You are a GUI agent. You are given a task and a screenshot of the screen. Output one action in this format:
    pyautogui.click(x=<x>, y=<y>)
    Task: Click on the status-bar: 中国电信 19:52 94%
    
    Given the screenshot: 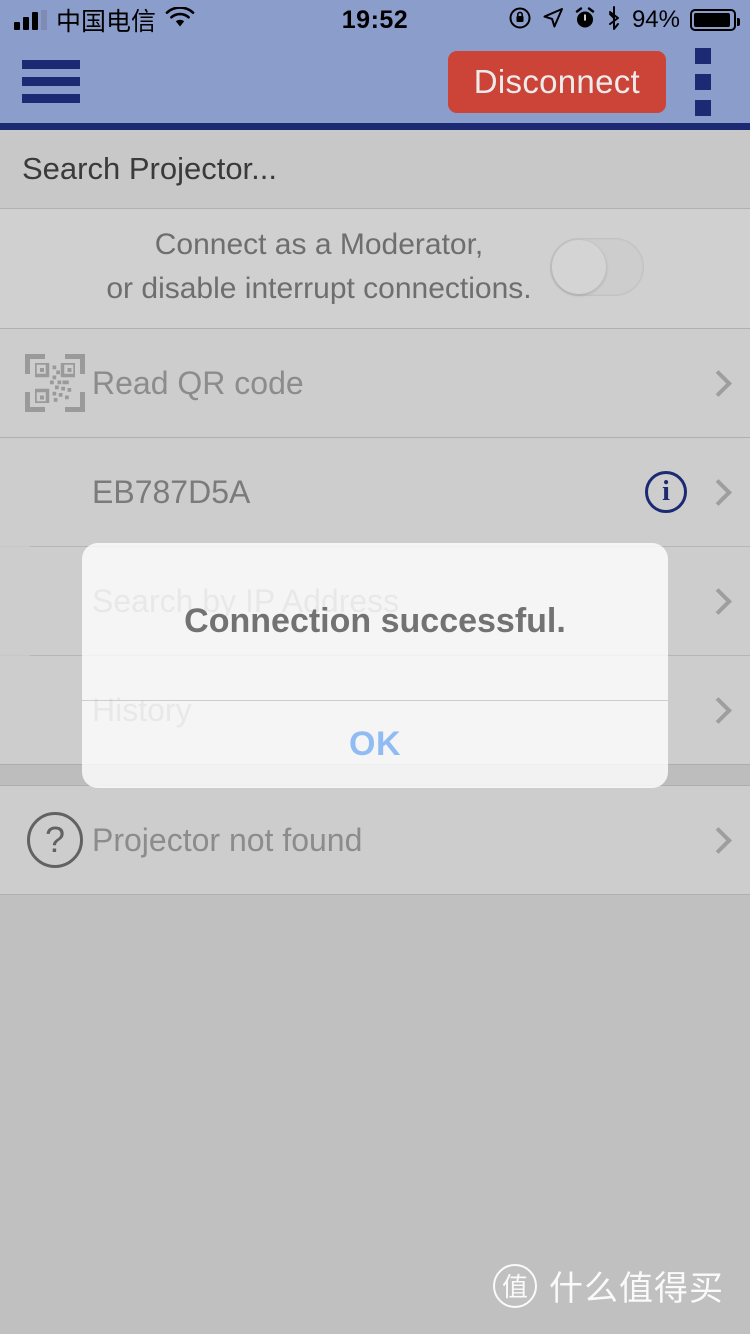 What is the action you would take?
    pyautogui.click(x=375, y=20)
    